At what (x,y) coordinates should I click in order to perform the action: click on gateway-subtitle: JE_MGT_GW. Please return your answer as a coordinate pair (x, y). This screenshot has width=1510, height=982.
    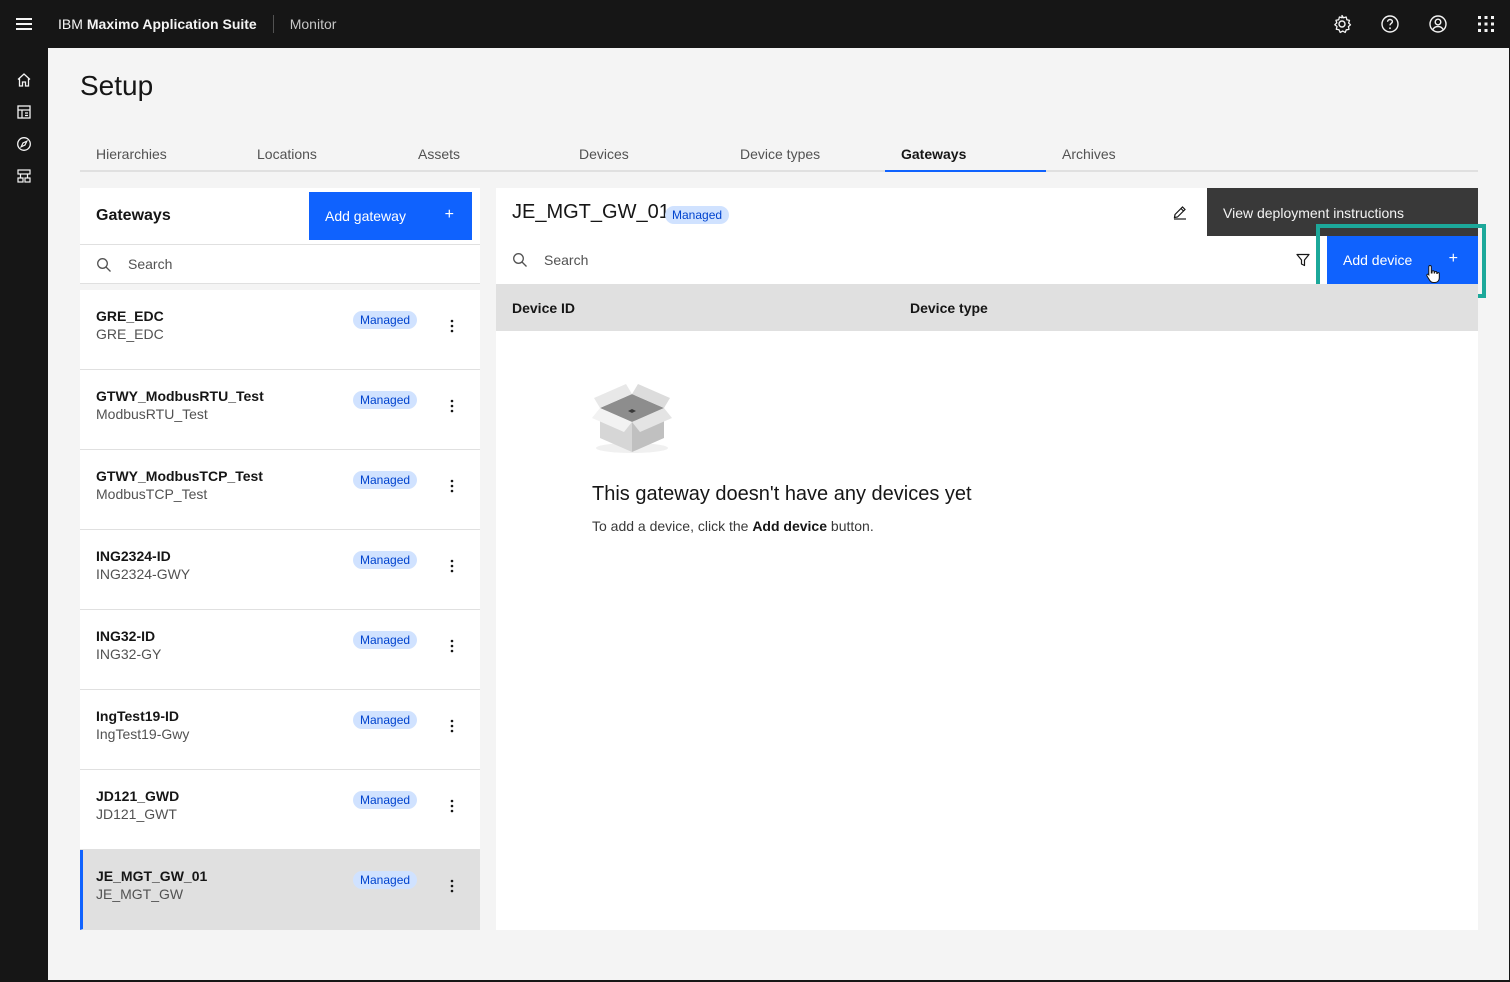
    Looking at the image, I should click on (140, 894).